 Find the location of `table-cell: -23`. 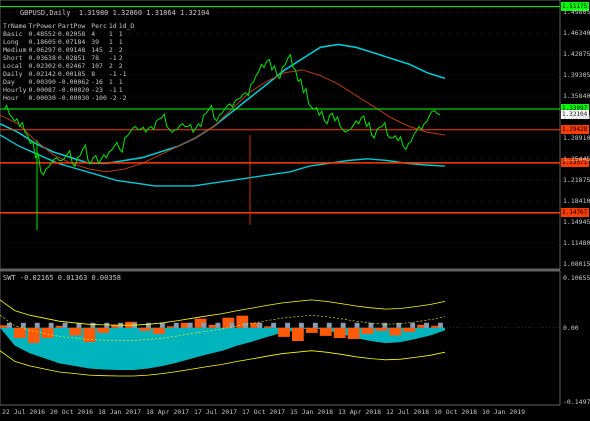

table-cell: -23 is located at coordinates (97, 90).